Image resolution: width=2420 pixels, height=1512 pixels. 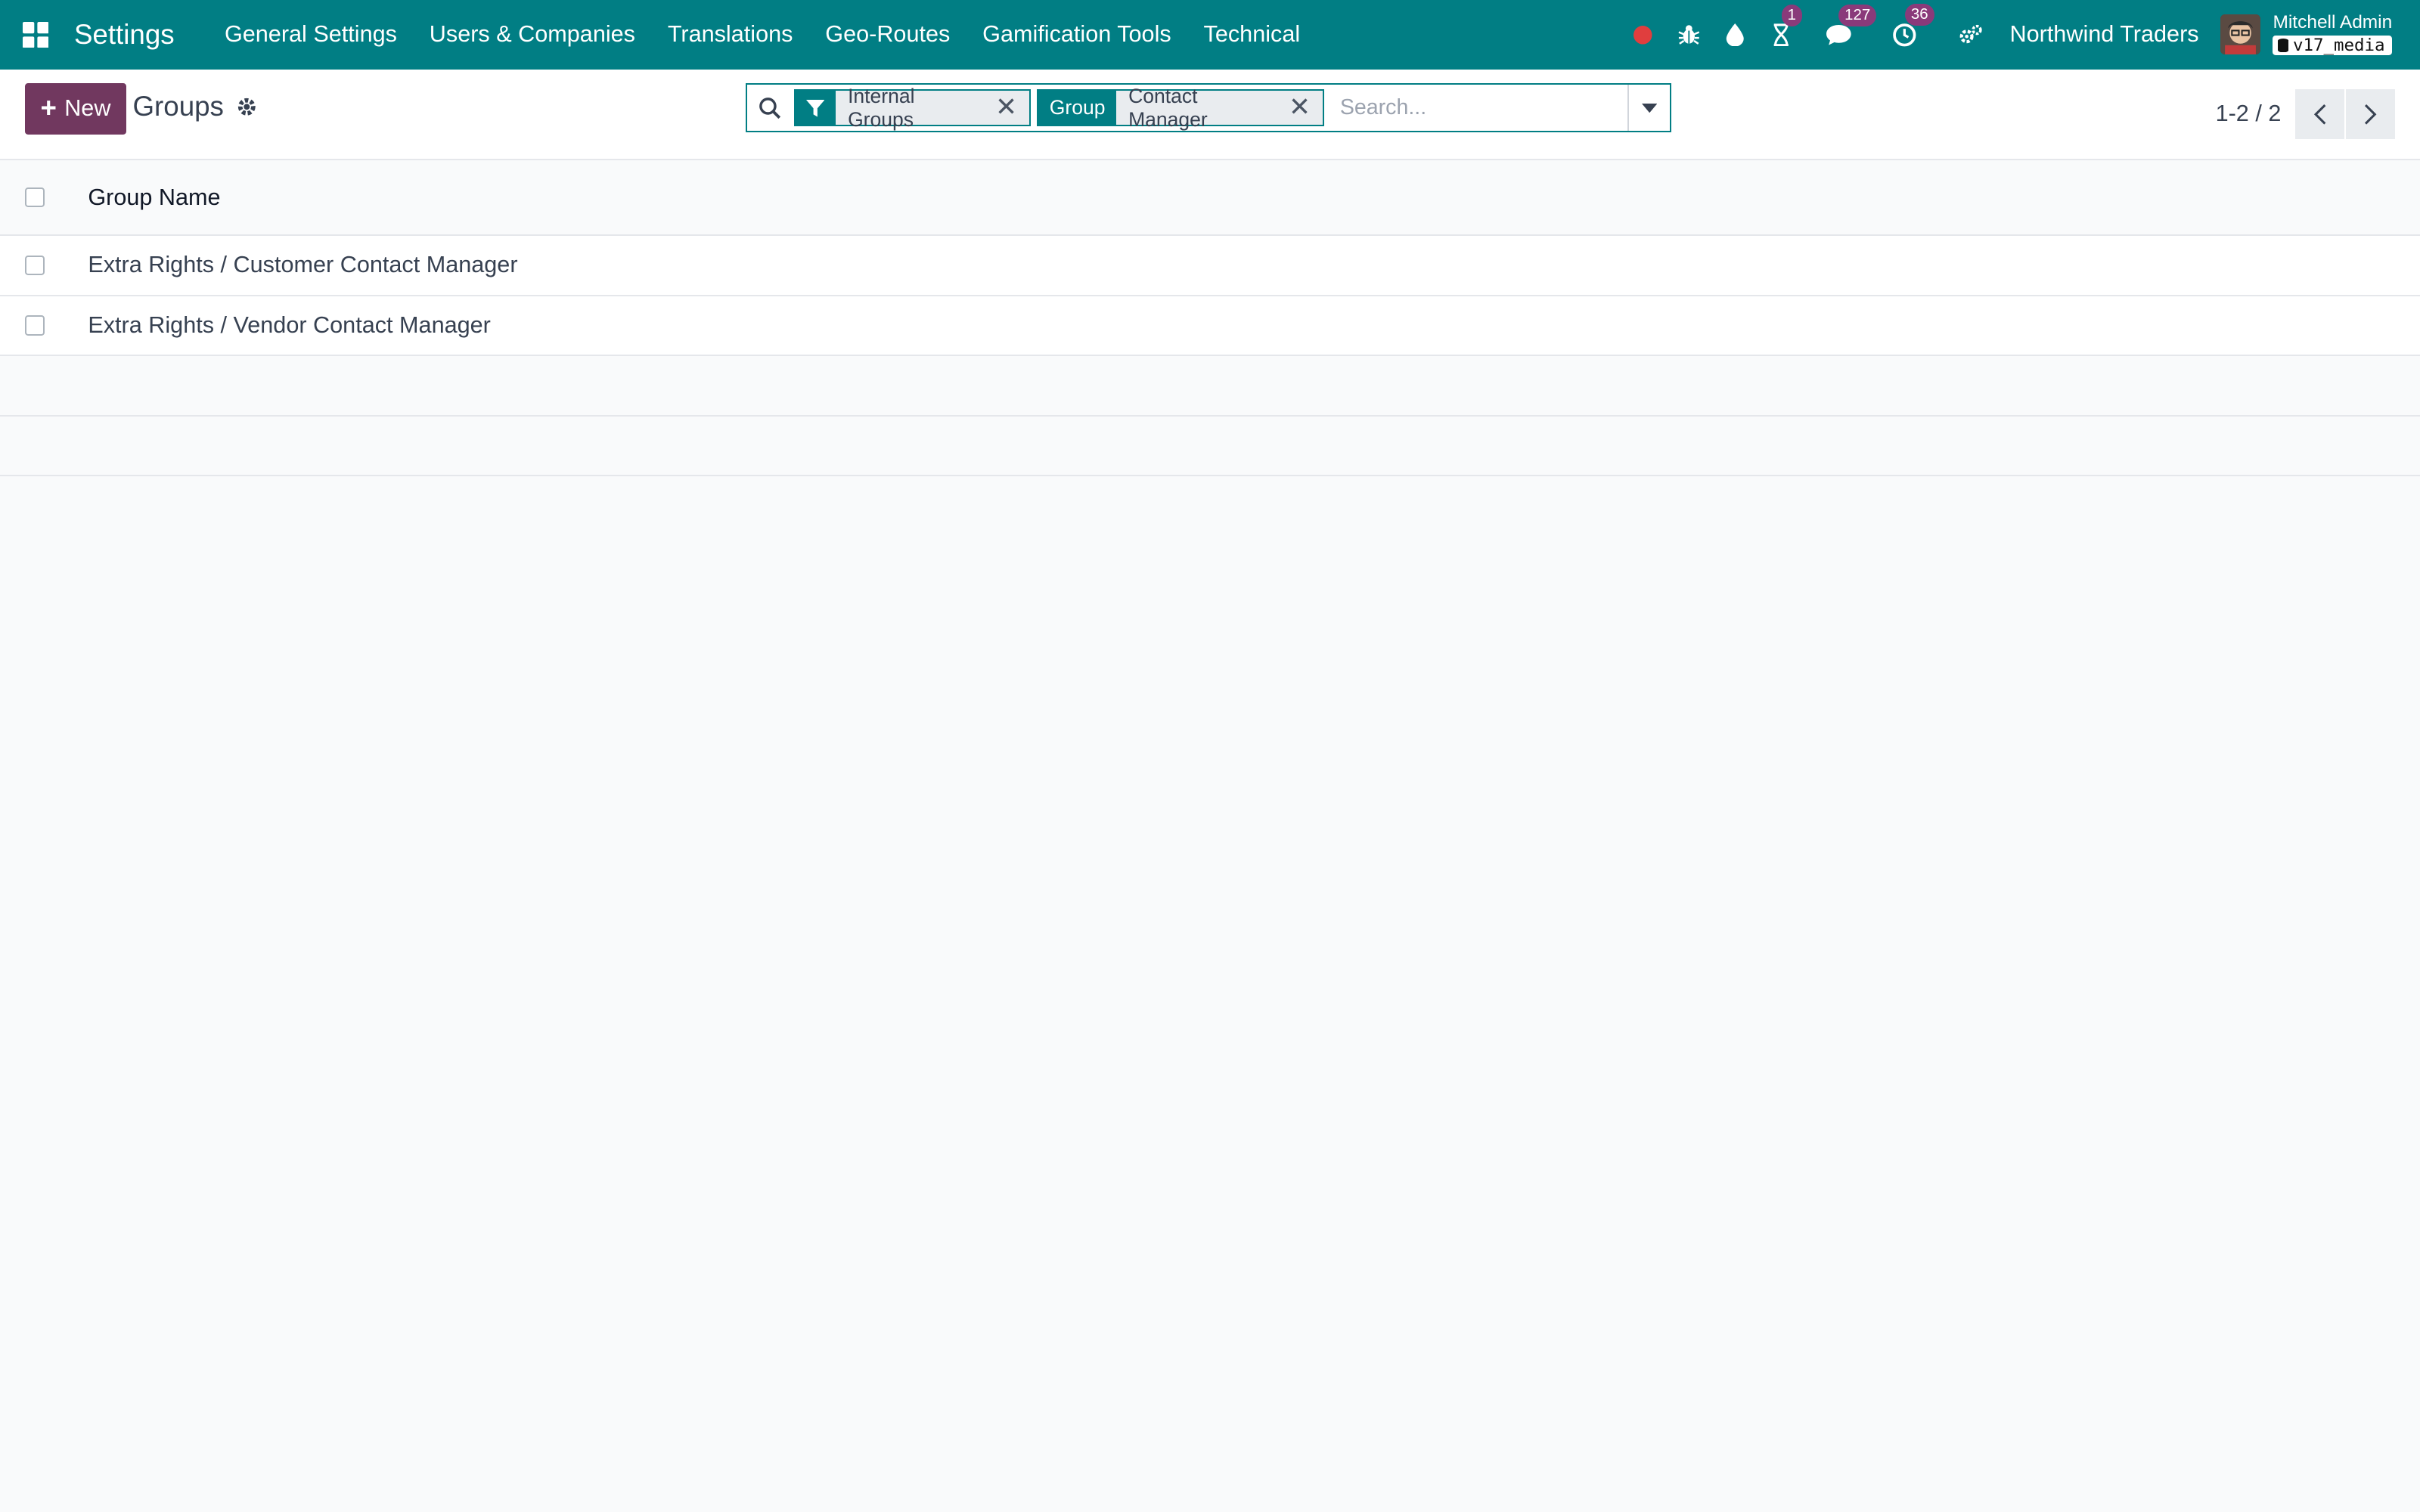 I want to click on search-facet-filter: Internal Groups ✕, so click(x=912, y=108).